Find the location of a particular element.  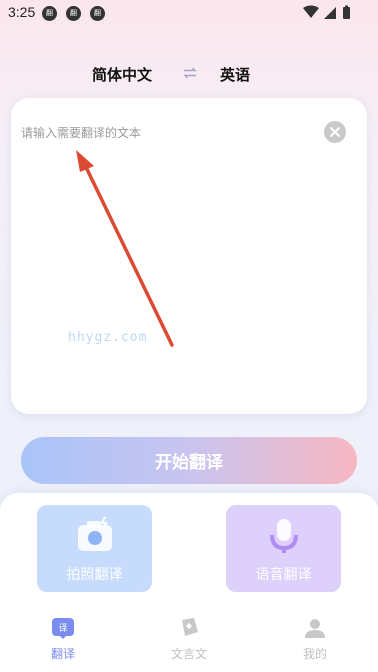

translate-icon: 译 is located at coordinates (63, 628).